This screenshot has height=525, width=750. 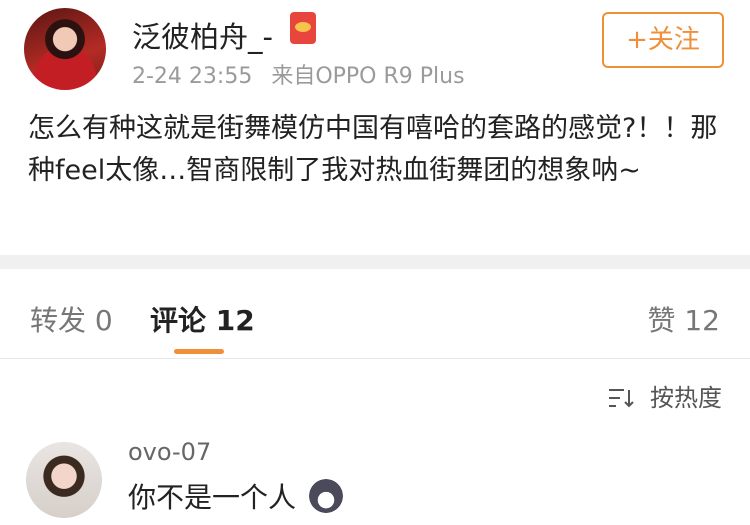 I want to click on post-meta: 2-24 23:55 来自OPPO R9 Plus, so click(x=298, y=74).